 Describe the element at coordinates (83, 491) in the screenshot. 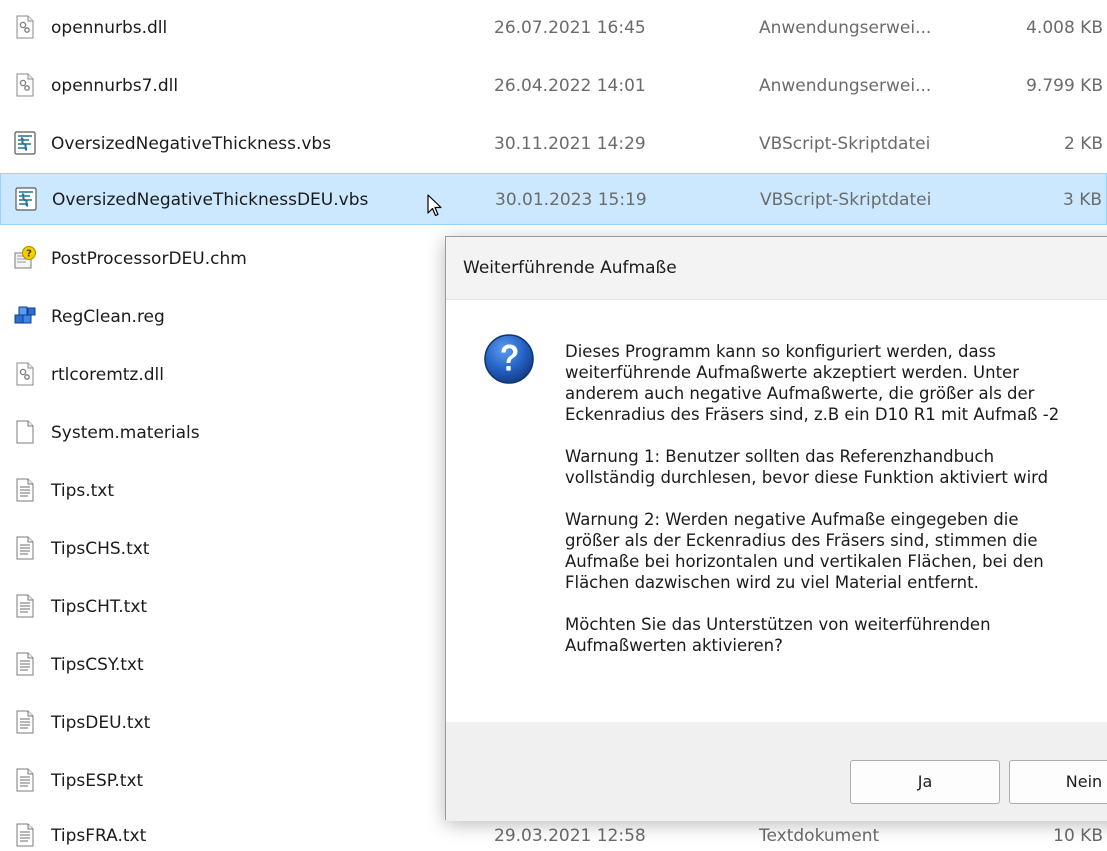

I see `file-name: Tips.txt` at that location.